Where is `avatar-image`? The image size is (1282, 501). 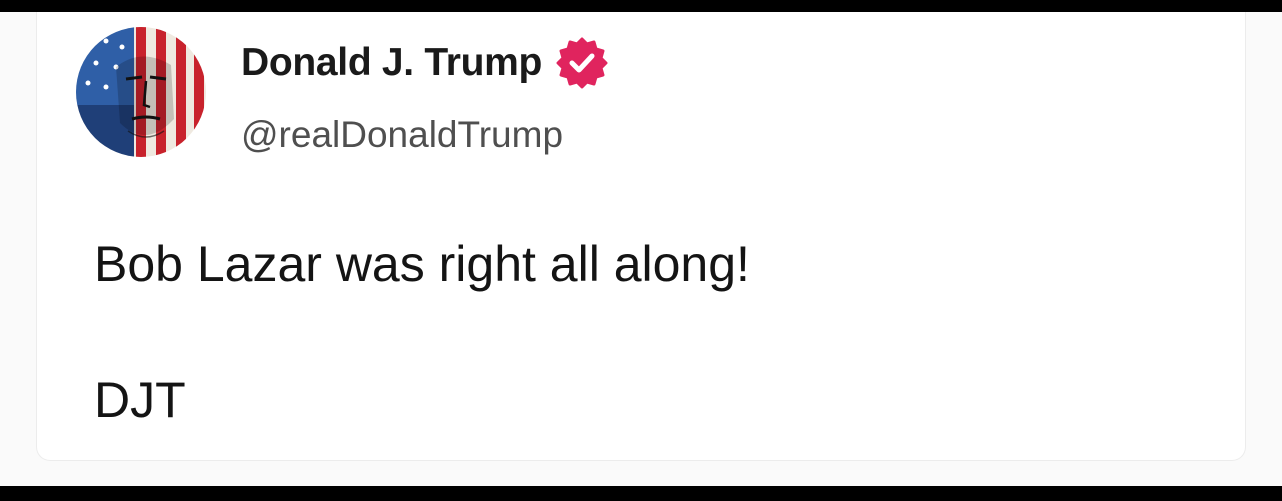
avatar-image is located at coordinates (141, 92).